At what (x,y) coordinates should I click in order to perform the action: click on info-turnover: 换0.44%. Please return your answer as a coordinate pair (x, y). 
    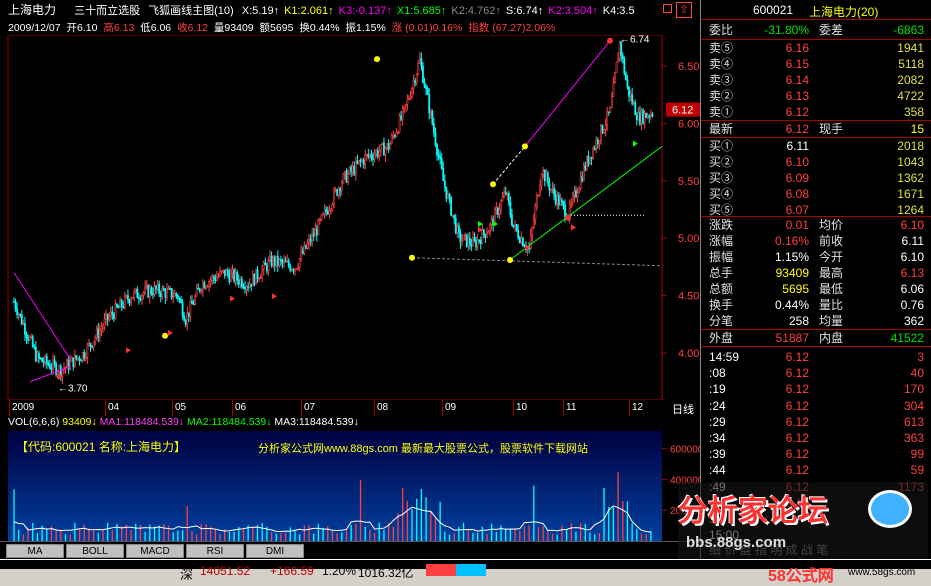
    Looking at the image, I should click on (319, 28).